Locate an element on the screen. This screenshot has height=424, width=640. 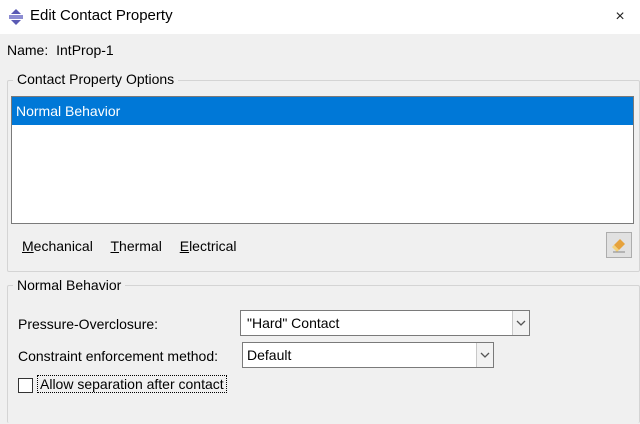
pressure-overclosure-select: "Hard" Contact is located at coordinates (385, 323).